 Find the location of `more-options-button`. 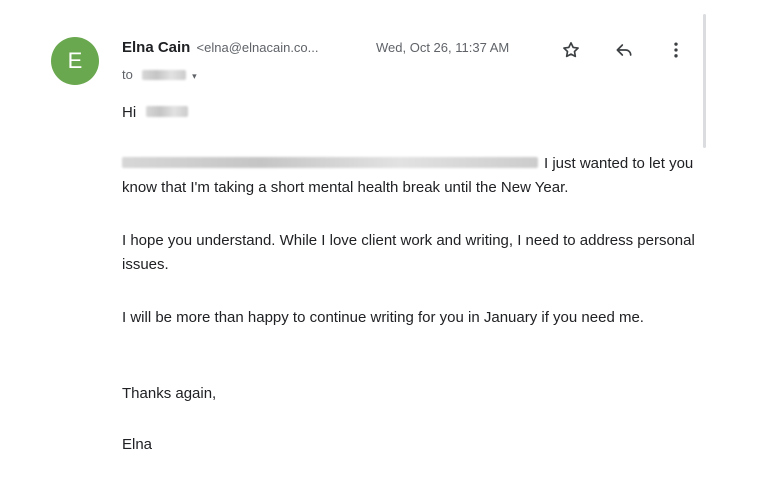

more-options-button is located at coordinates (676, 50).